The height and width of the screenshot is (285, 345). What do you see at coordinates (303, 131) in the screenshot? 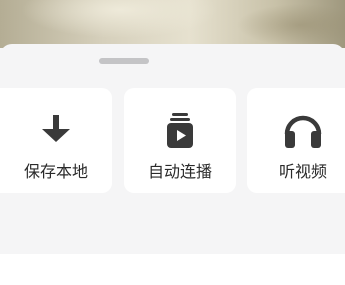
I see `headphones-icon` at bounding box center [303, 131].